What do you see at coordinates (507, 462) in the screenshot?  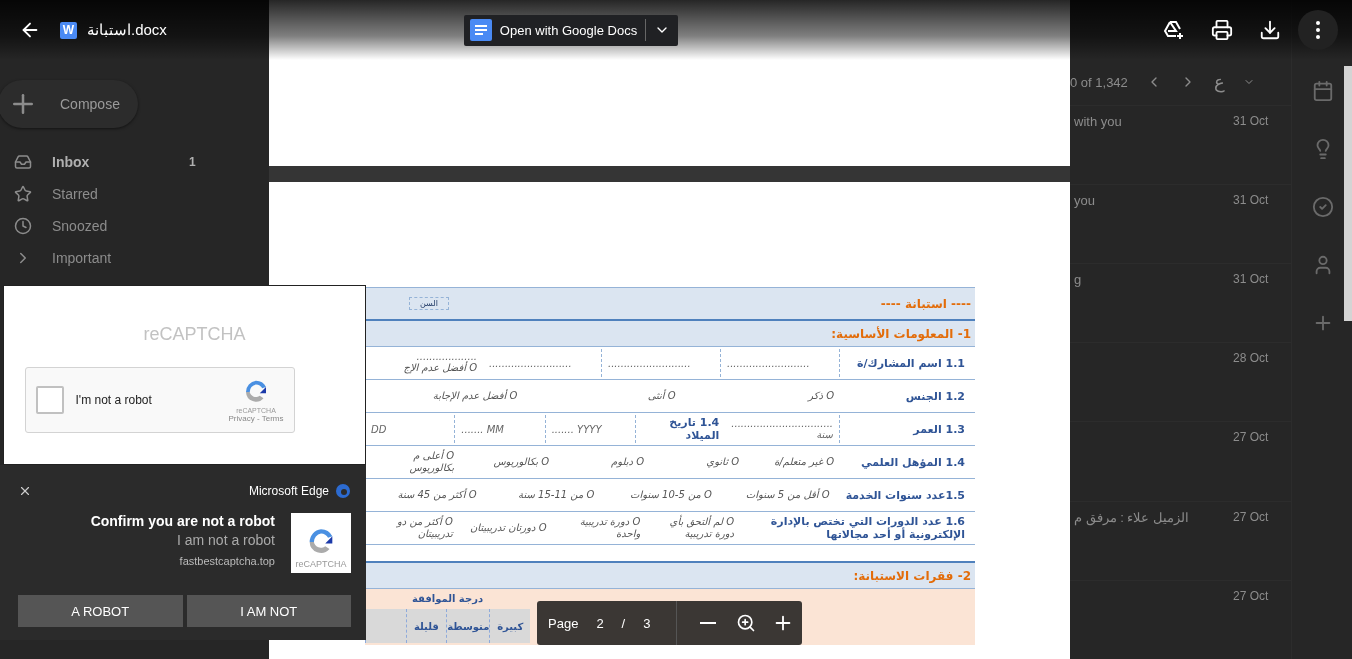 I see `answer-option: O بكالوريوس` at bounding box center [507, 462].